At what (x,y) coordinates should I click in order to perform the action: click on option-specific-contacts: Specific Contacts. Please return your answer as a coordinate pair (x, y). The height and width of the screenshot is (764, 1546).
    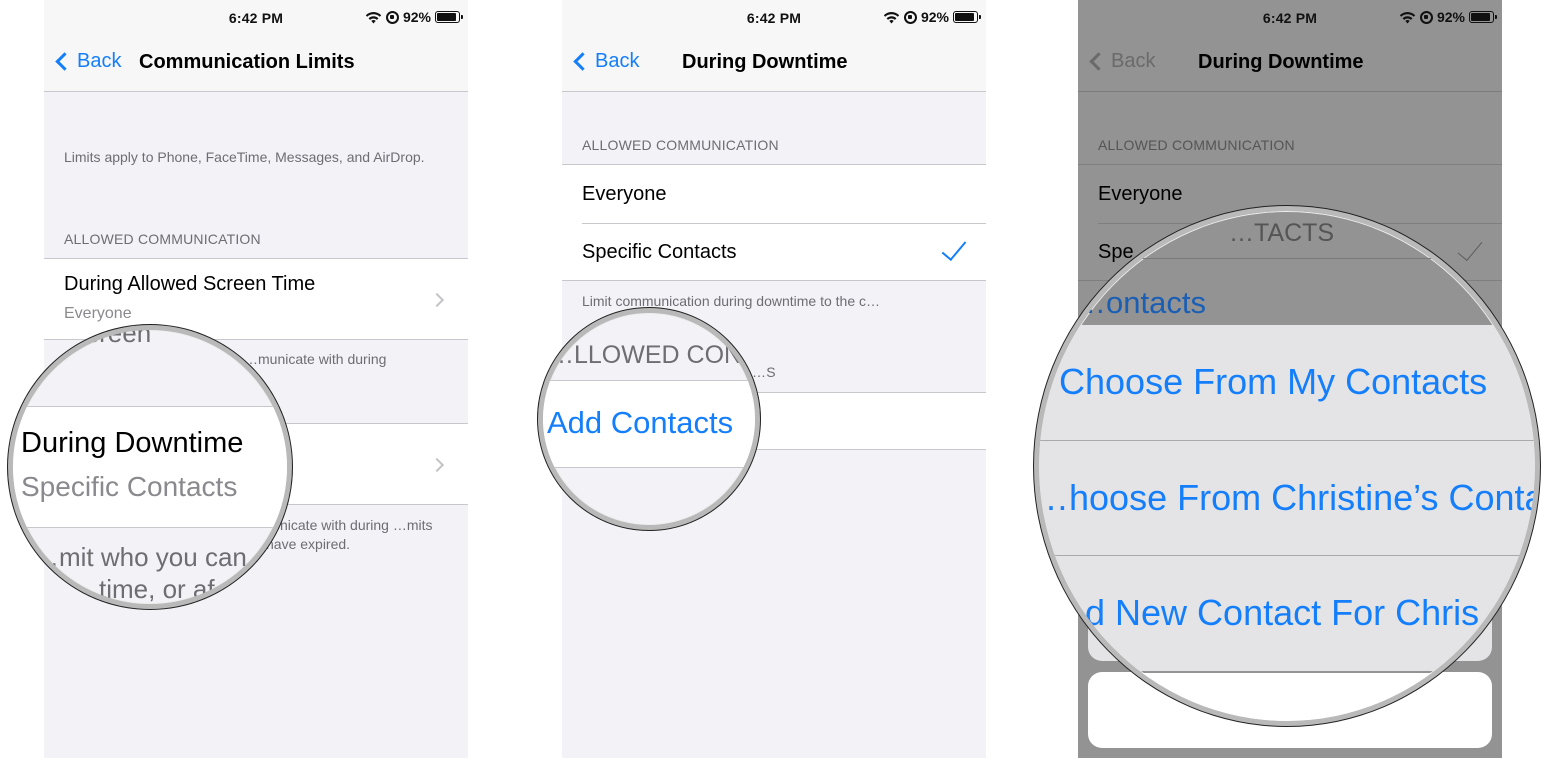
    Looking at the image, I should click on (774, 253).